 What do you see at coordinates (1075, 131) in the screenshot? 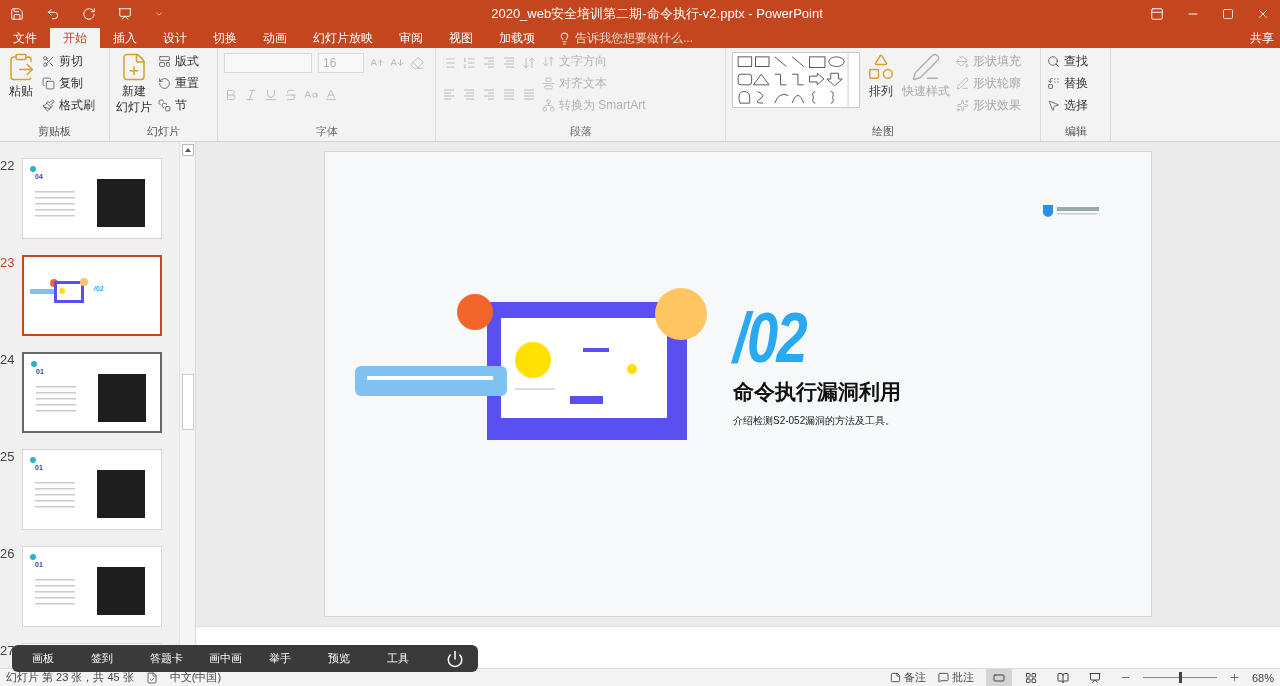
I see `group-label: 编辑` at bounding box center [1075, 131].